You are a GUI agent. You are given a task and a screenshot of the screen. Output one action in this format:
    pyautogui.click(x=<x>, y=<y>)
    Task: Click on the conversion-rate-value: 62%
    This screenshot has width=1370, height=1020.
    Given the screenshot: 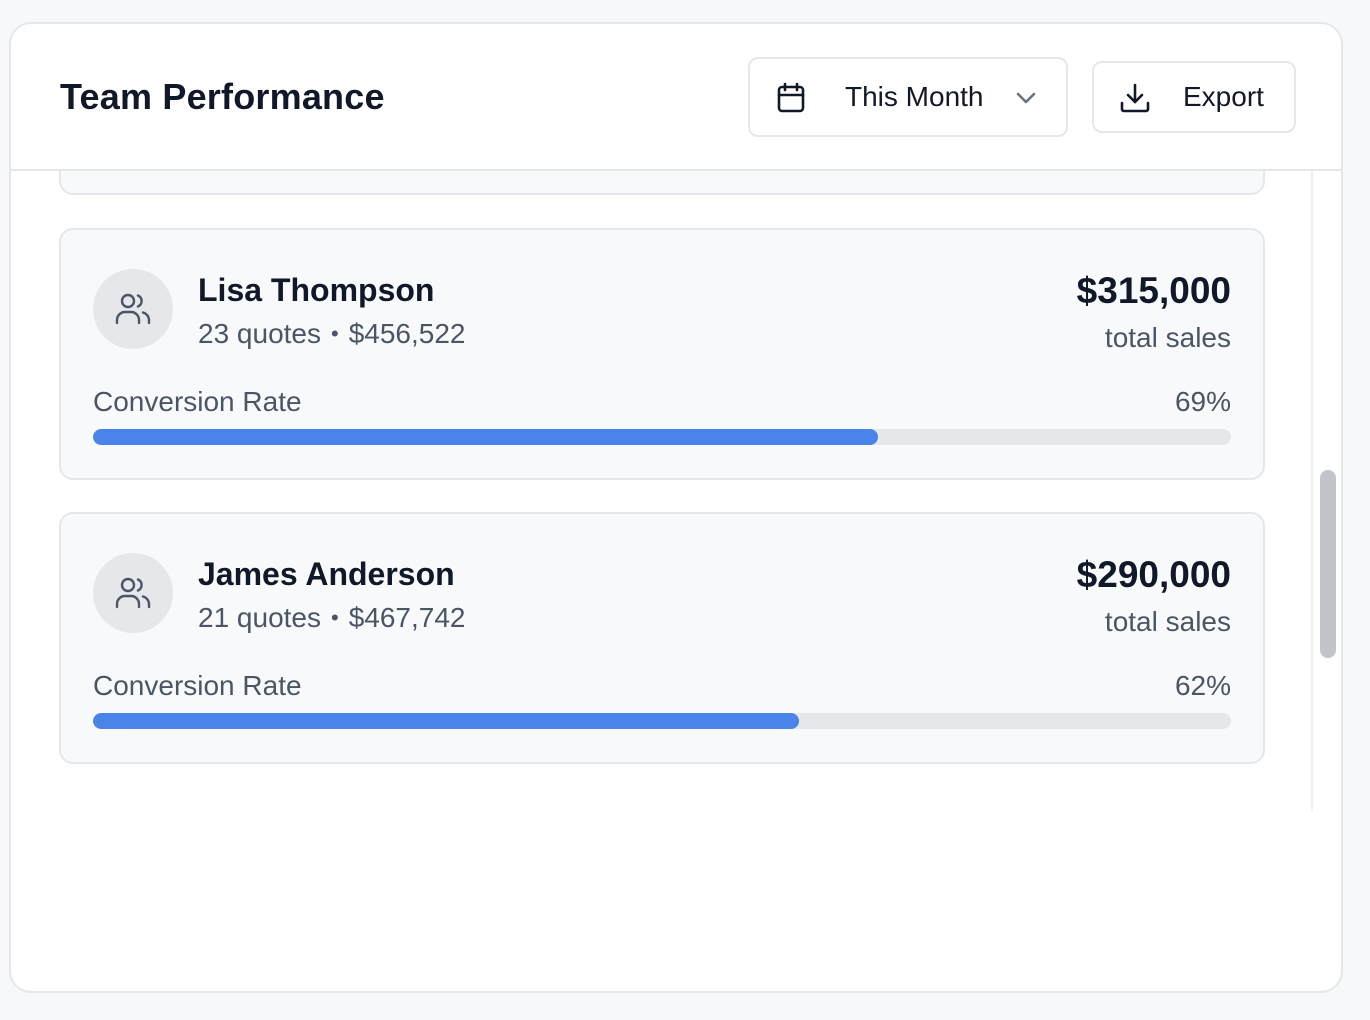 What is the action you would take?
    pyautogui.click(x=1202, y=685)
    